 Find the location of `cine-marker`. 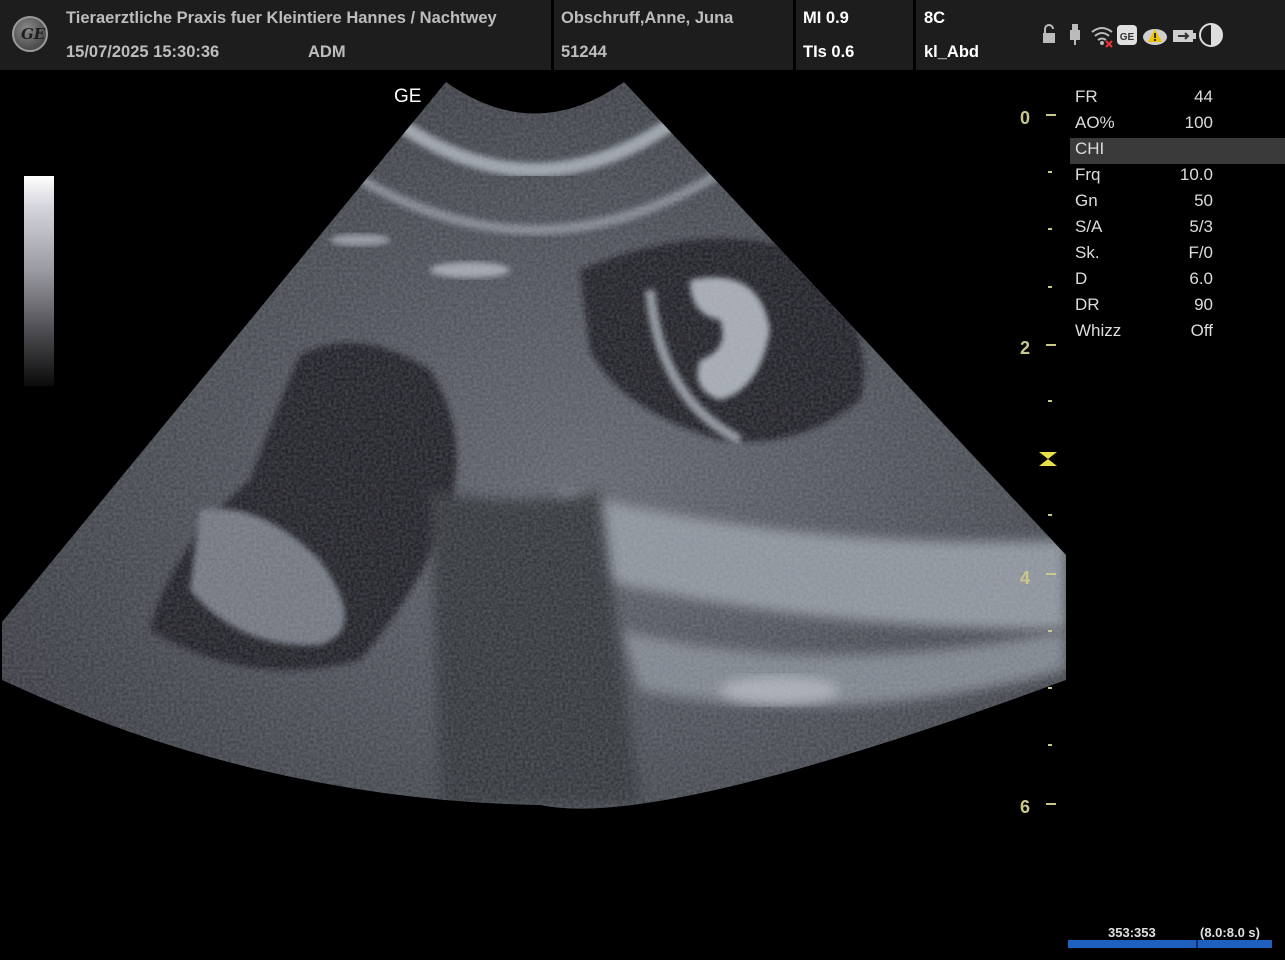

cine-marker is located at coordinates (1197, 944).